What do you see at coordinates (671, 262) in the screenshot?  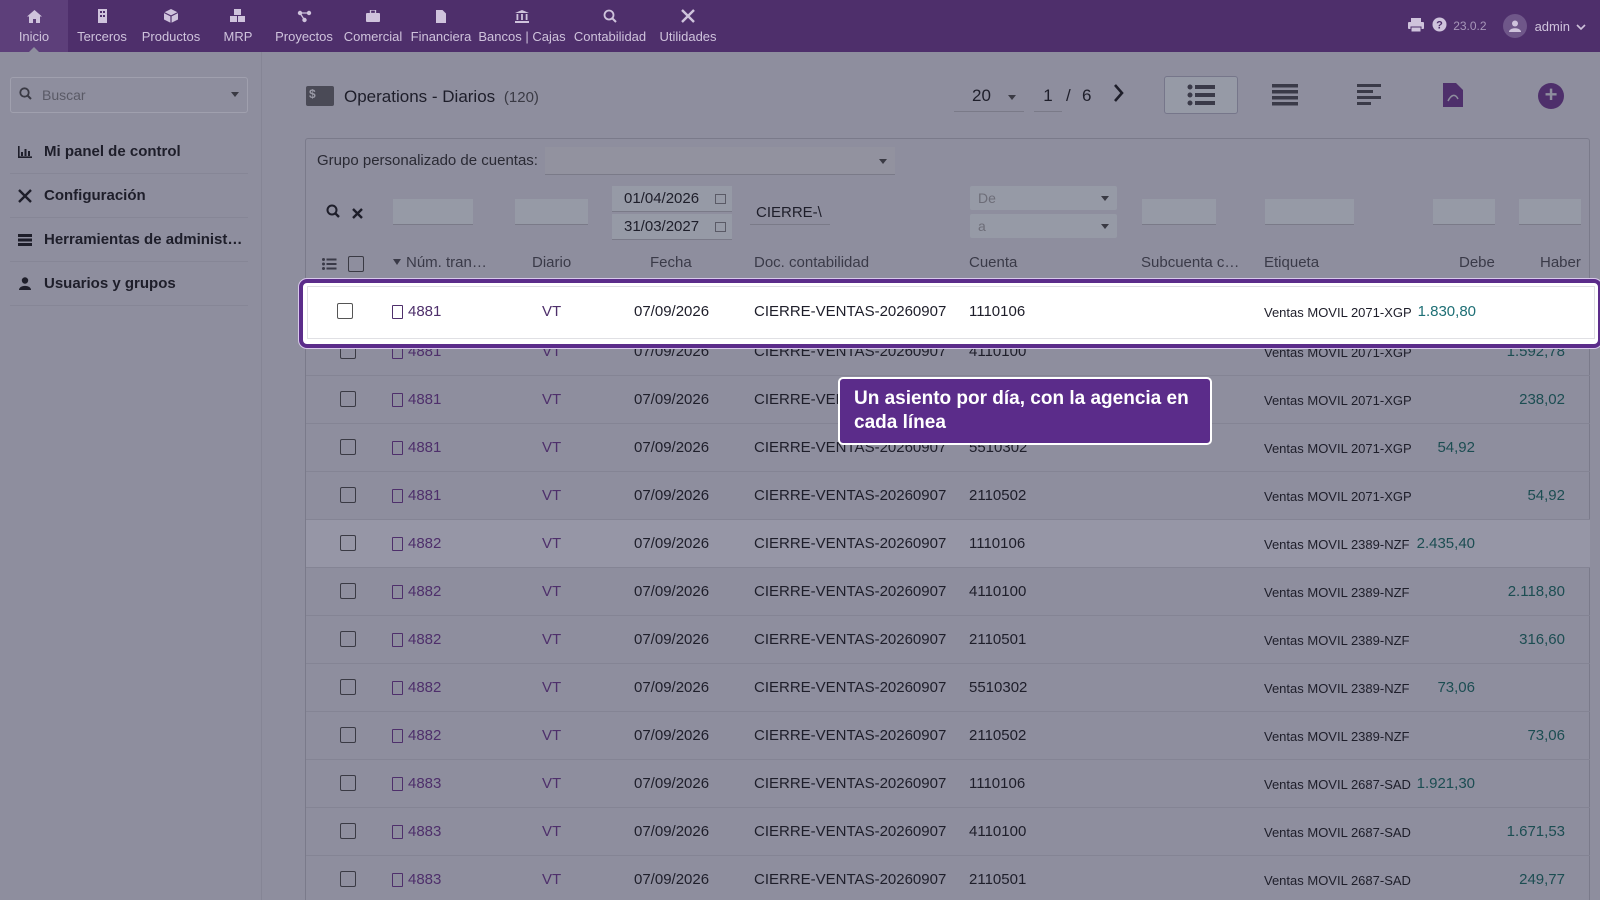 I see `header-date: Fecha` at bounding box center [671, 262].